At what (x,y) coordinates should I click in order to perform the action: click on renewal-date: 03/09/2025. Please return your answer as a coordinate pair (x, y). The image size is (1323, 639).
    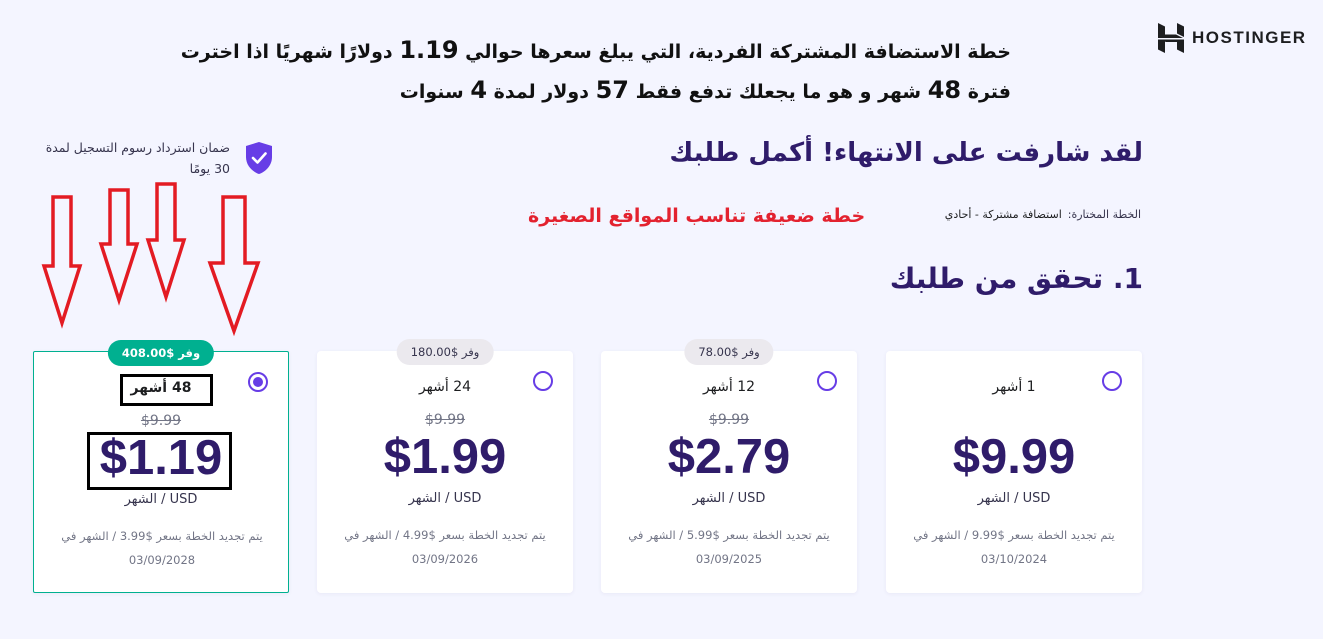
    Looking at the image, I should click on (729, 559).